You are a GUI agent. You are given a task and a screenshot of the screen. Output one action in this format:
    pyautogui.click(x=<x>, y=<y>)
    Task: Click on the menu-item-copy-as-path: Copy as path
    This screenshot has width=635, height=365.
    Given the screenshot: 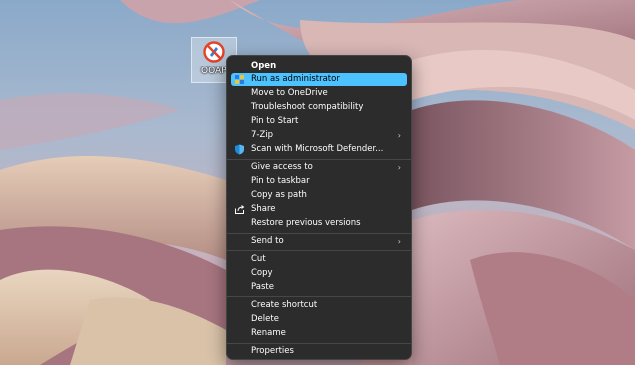 What is the action you would take?
    pyautogui.click(x=319, y=195)
    